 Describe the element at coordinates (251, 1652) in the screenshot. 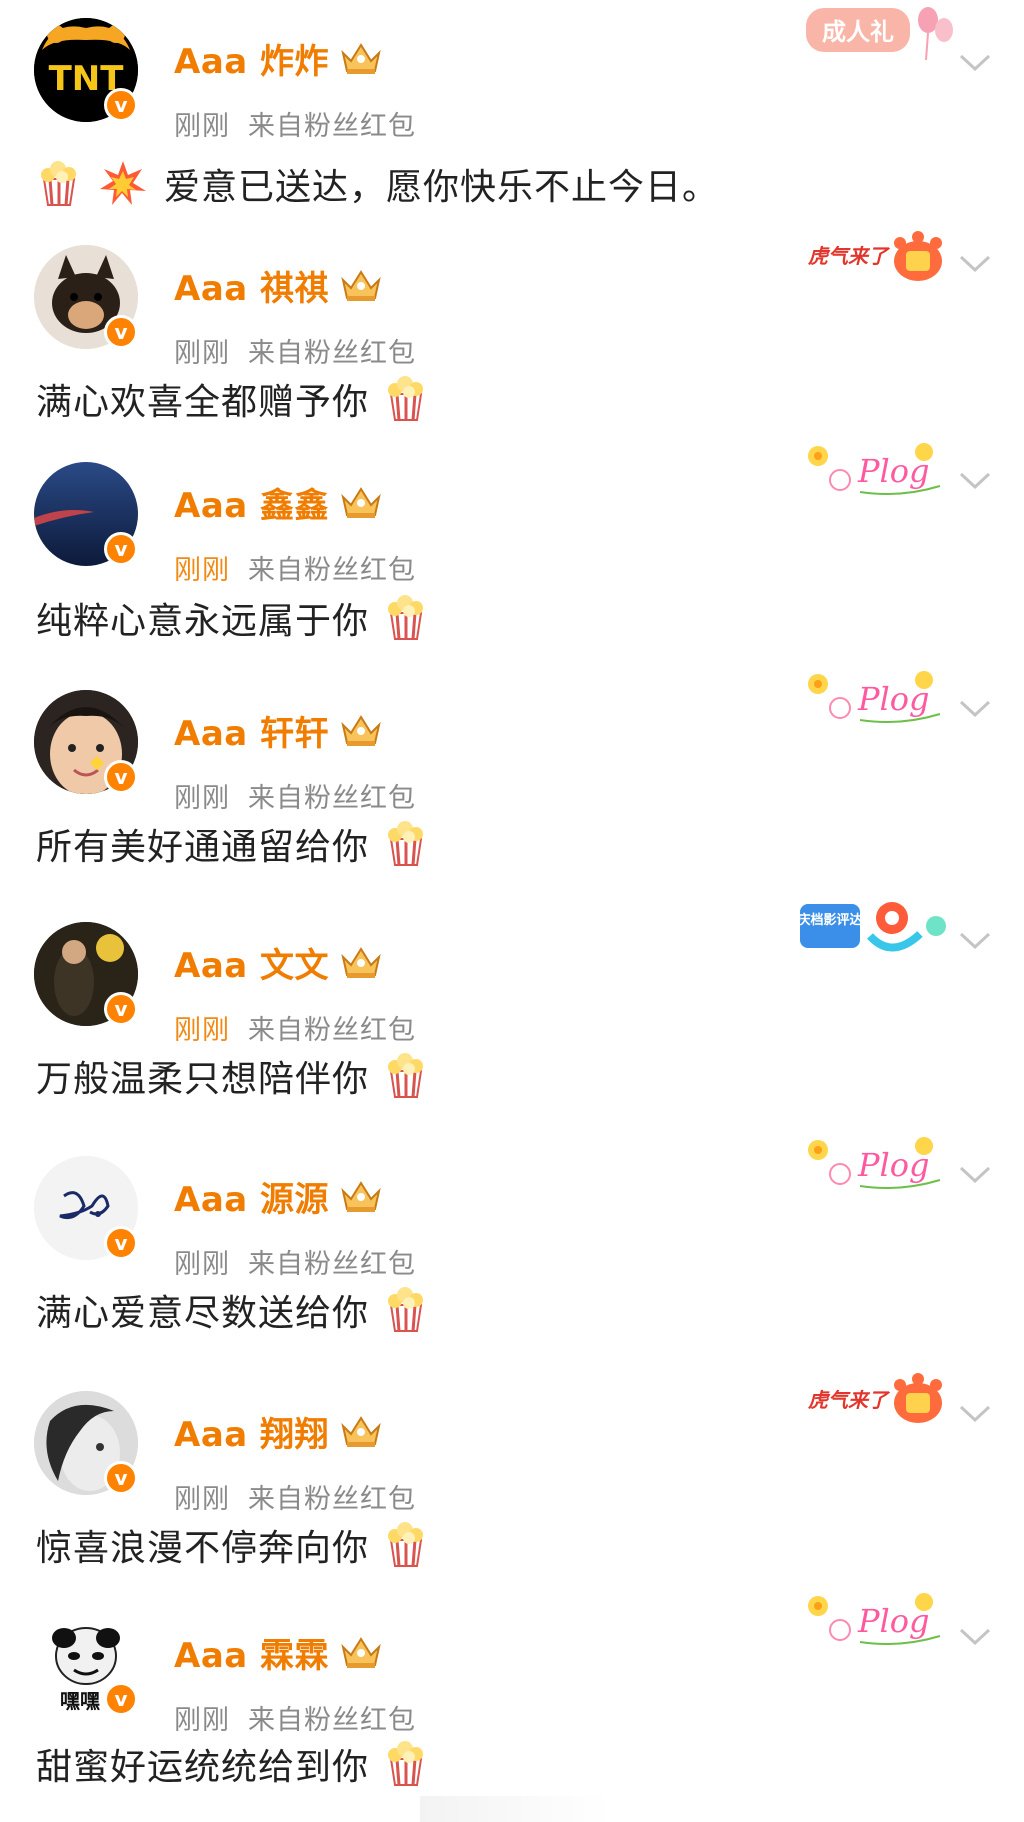

I see `username: Aaa 霖霖` at that location.